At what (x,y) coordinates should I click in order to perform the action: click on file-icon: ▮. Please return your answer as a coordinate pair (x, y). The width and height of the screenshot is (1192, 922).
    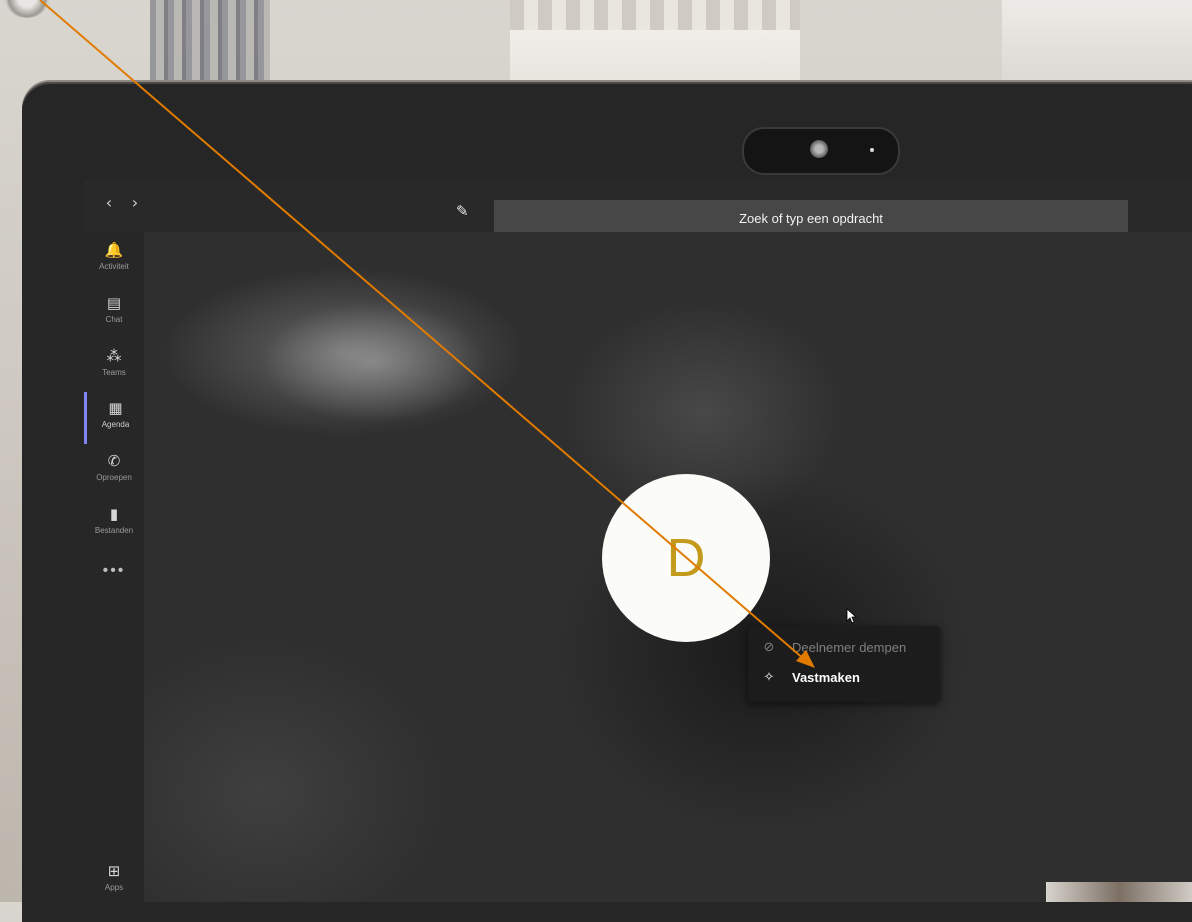
    Looking at the image, I should click on (114, 514).